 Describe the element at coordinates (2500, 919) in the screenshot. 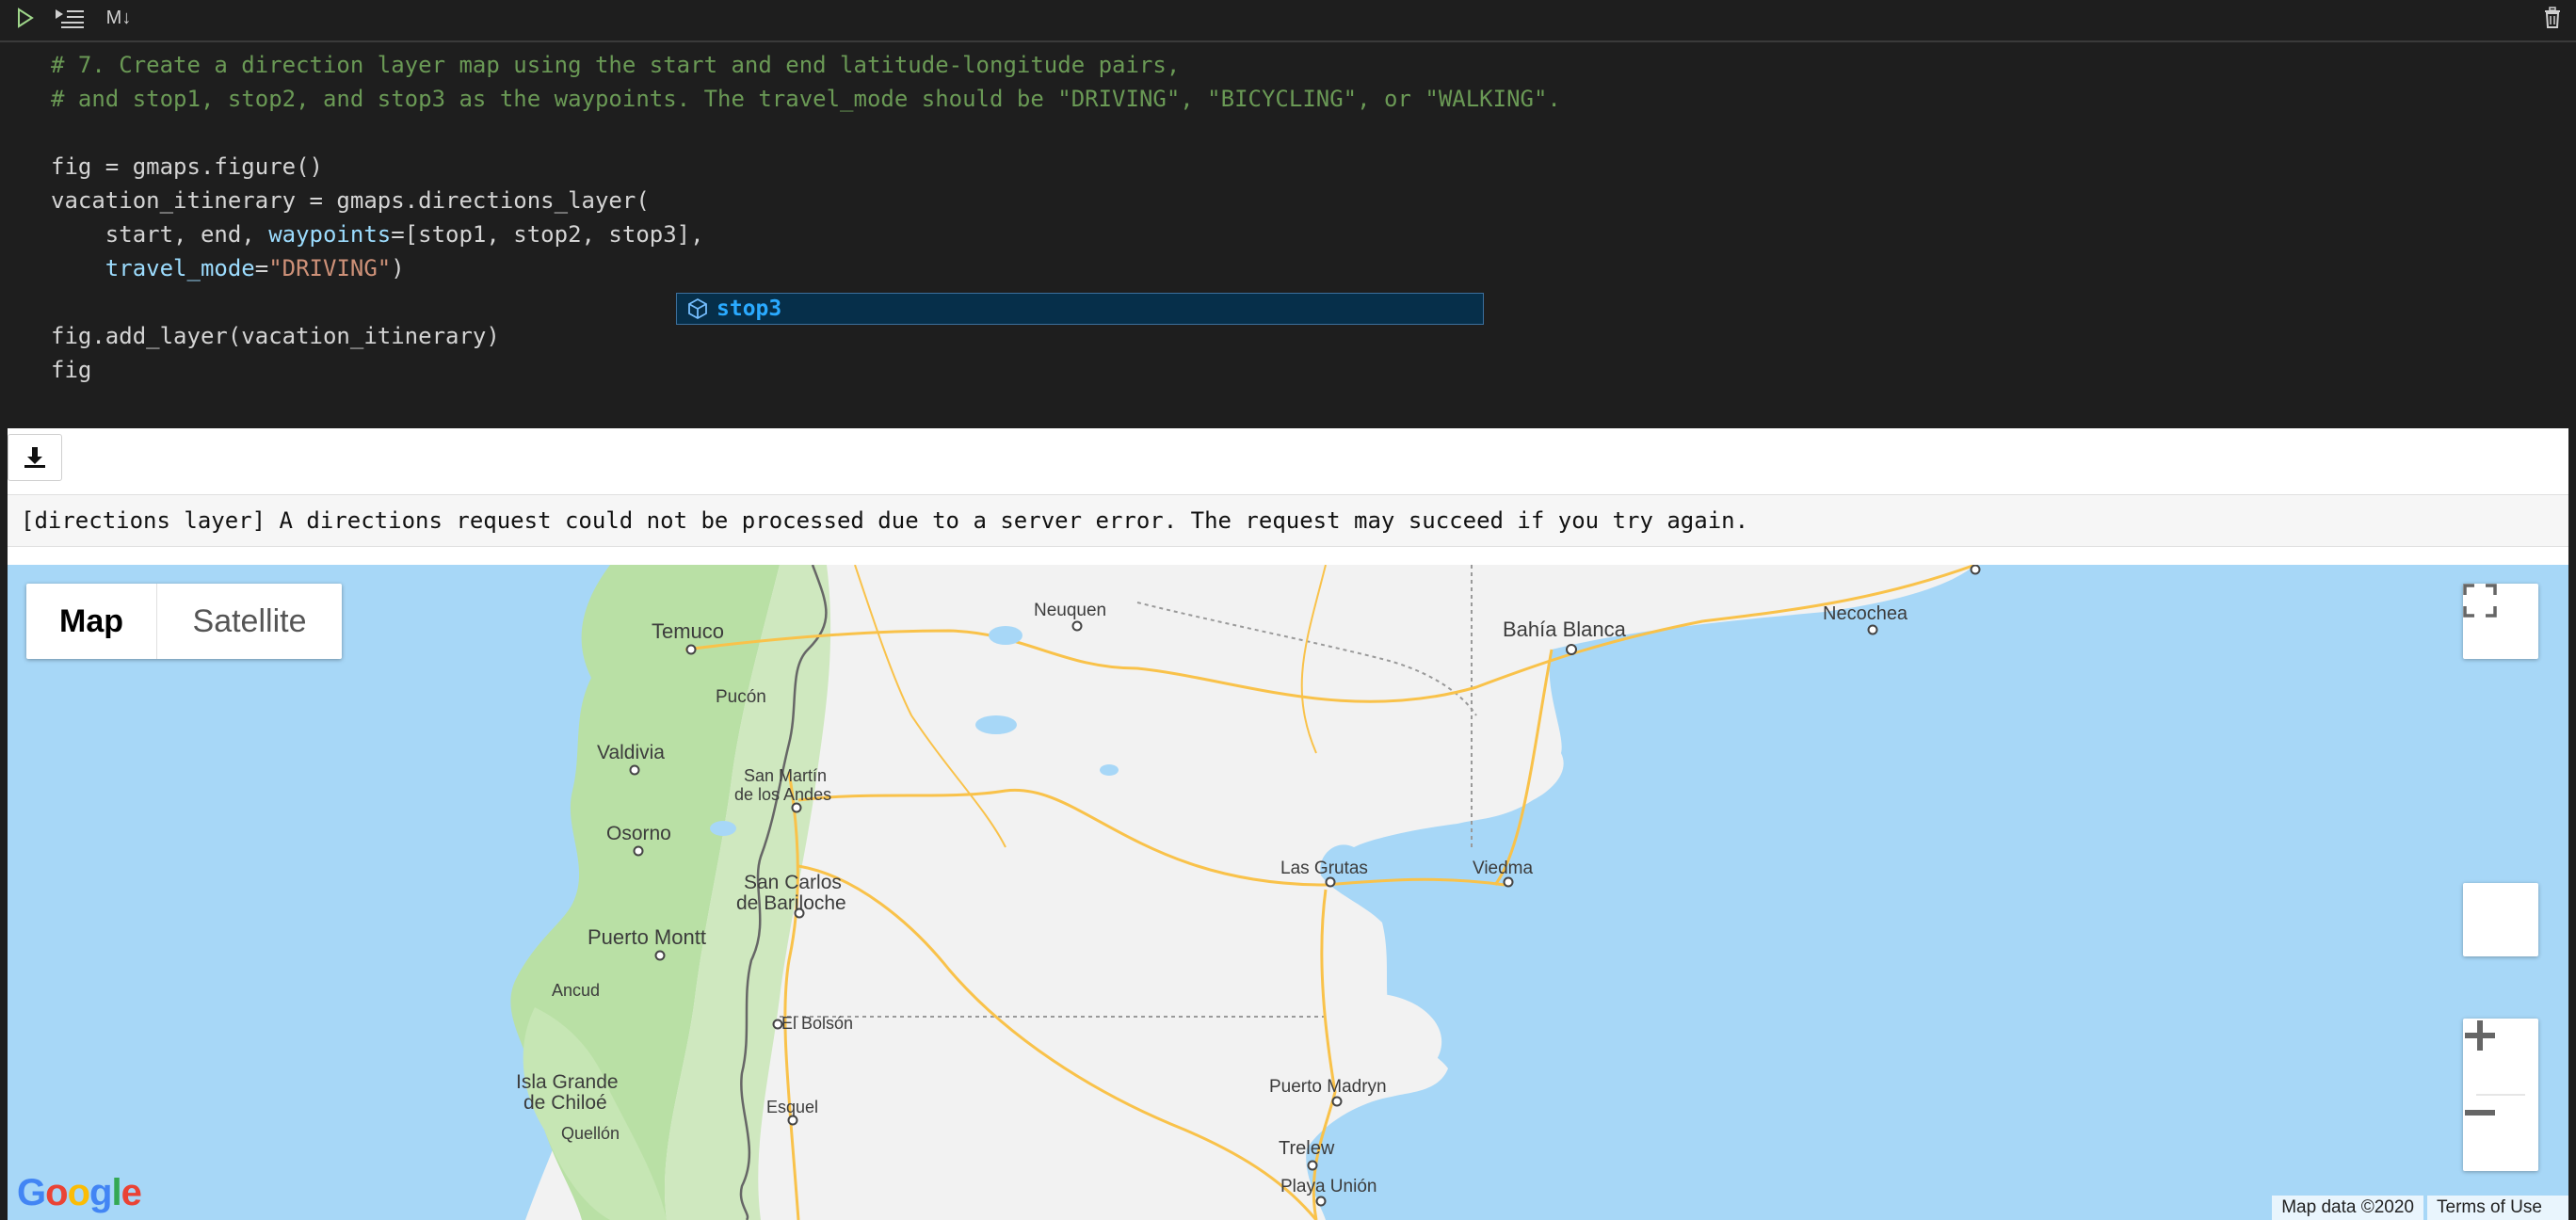

I see `pegman-control` at that location.